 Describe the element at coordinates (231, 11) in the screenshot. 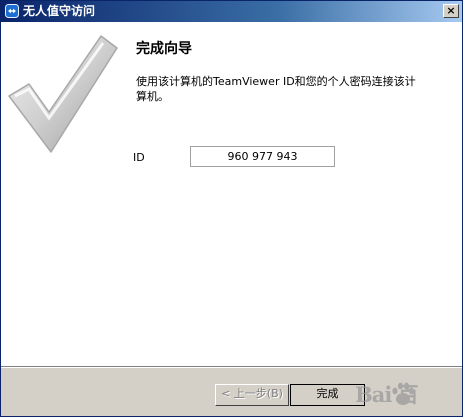

I see `title-bar: 无人值守访问 ×` at that location.